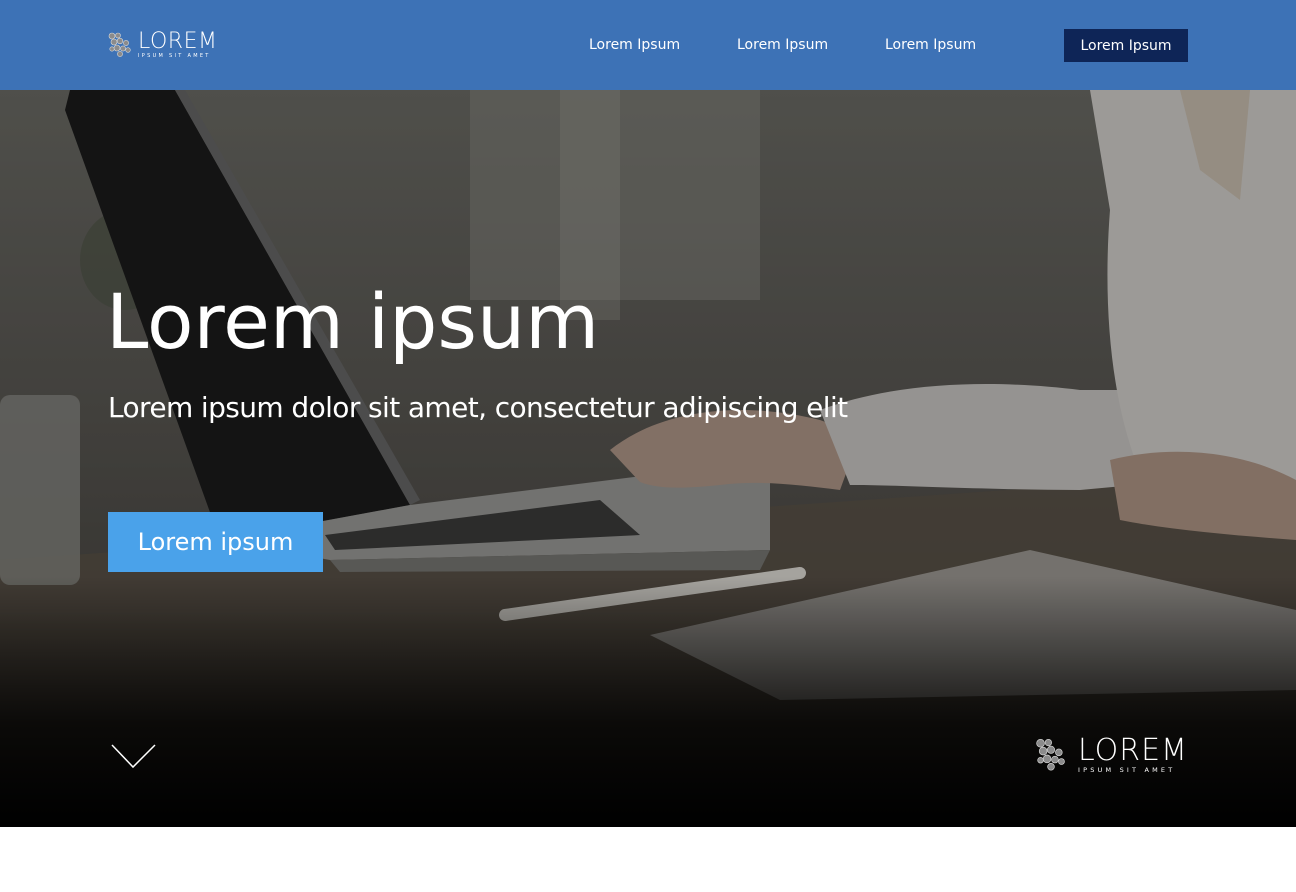 This screenshot has width=1296, height=892. I want to click on footer-logo: LOREM IPSUM SIT AMET, so click(1111, 755).